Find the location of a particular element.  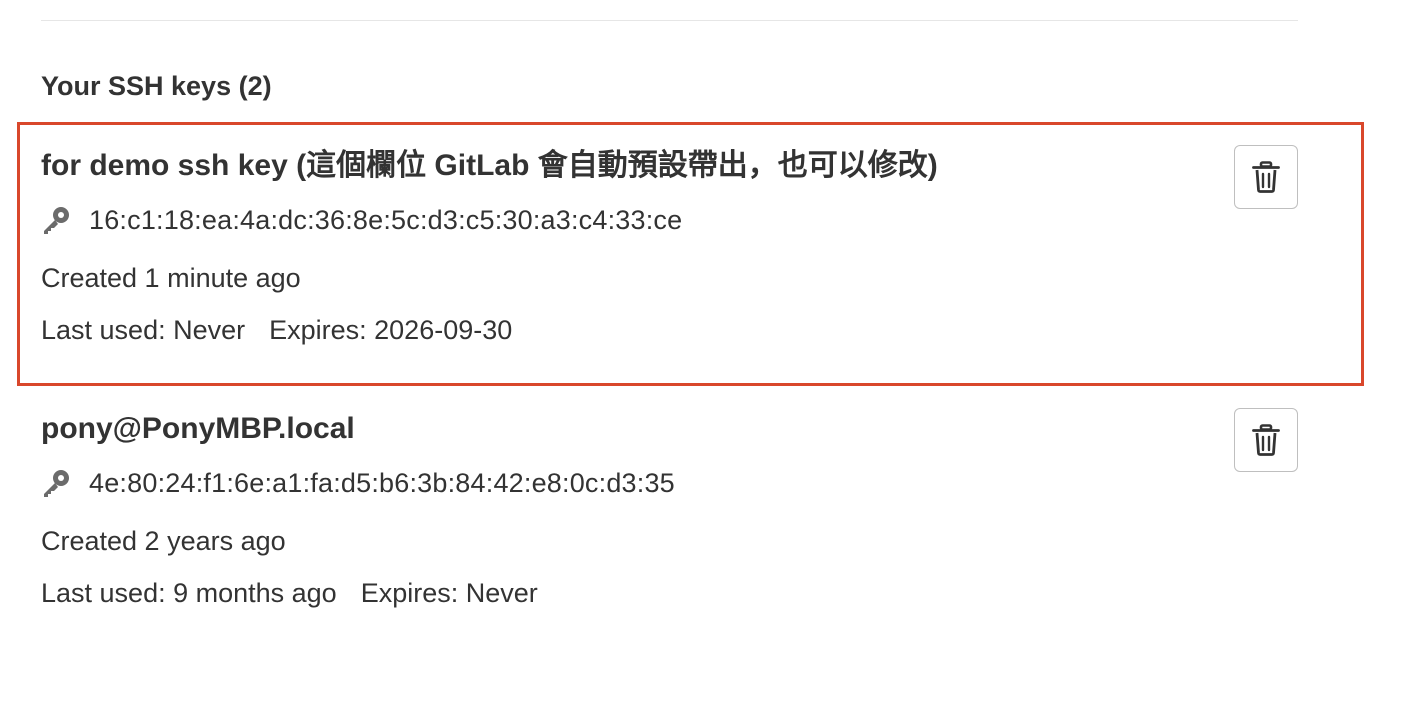

ssh-key-title: pony@PonyMBP.local is located at coordinates (198, 429).